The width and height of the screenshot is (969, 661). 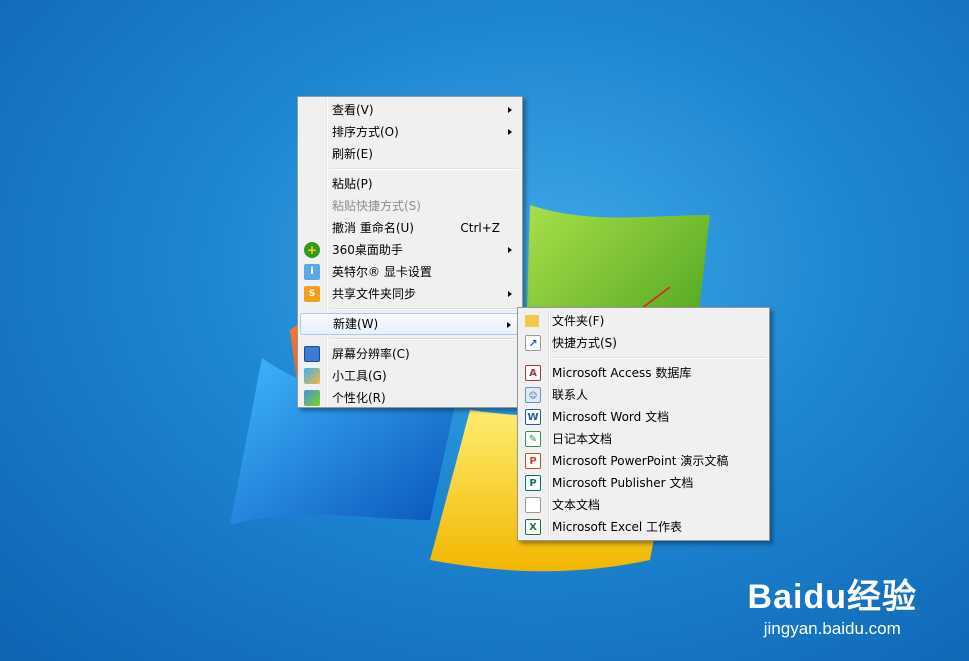 What do you see at coordinates (623, 483) in the screenshot?
I see `menu-item-label: Microsoft Publisher 文档` at bounding box center [623, 483].